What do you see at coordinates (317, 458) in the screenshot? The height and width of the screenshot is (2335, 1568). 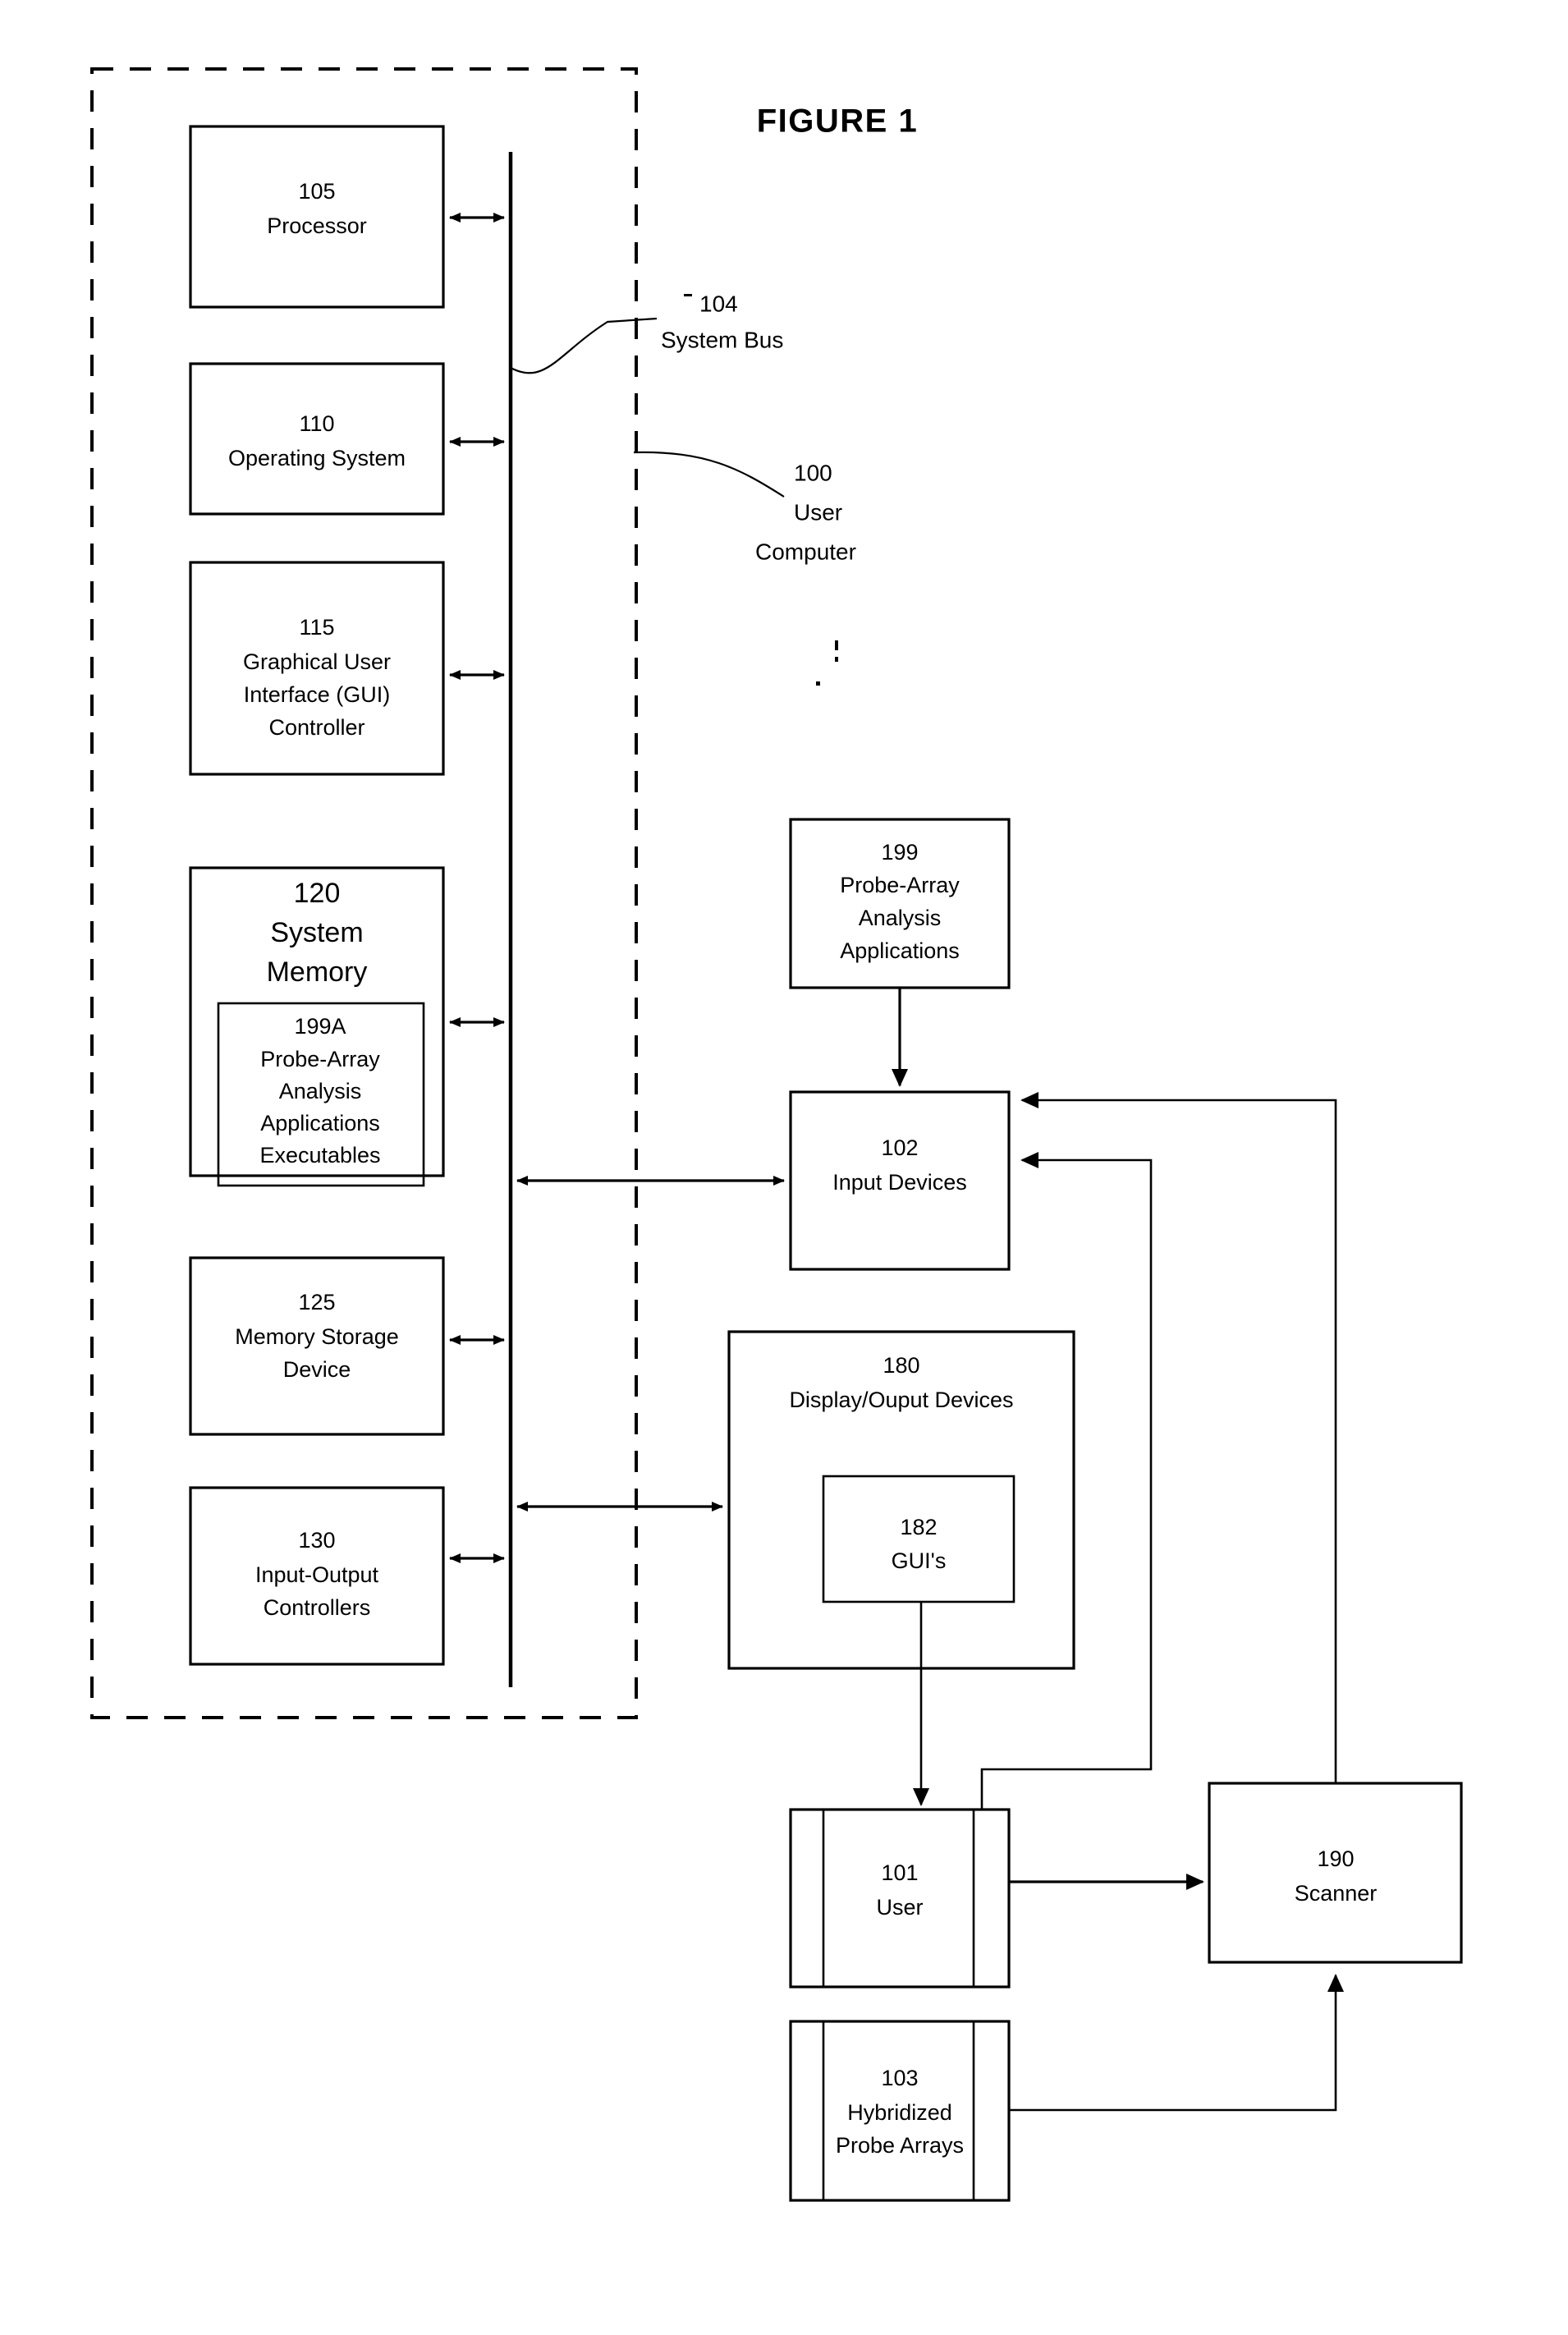 I see `operating-system-label: Operating System` at bounding box center [317, 458].